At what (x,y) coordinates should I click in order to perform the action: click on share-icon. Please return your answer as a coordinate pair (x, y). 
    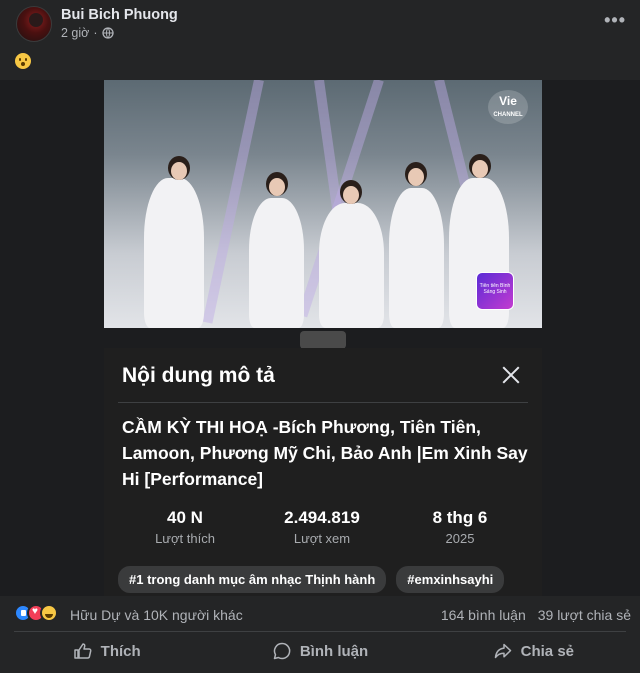
    Looking at the image, I should click on (502, 651).